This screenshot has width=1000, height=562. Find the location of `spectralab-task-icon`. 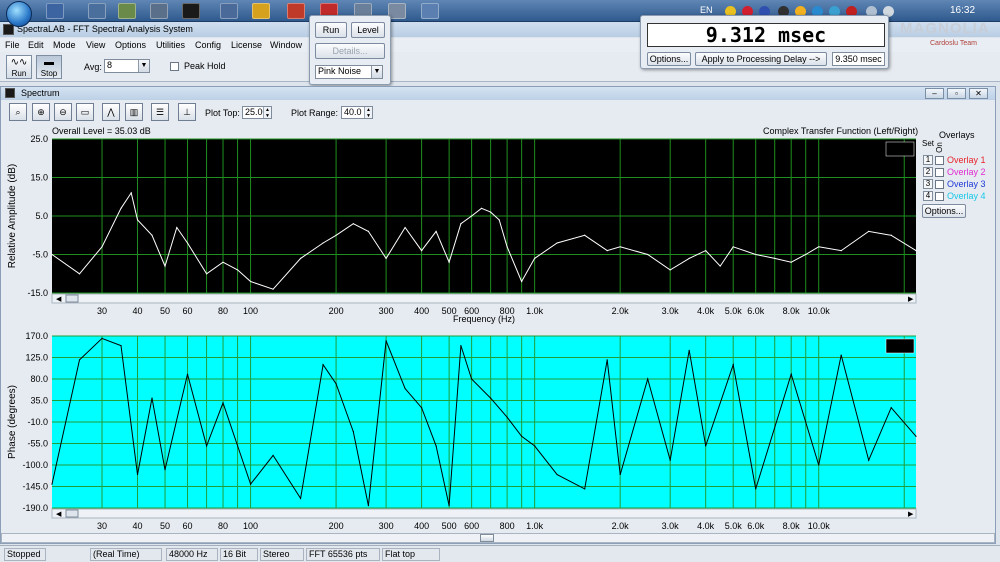

spectralab-task-icon is located at coordinates (191, 11).